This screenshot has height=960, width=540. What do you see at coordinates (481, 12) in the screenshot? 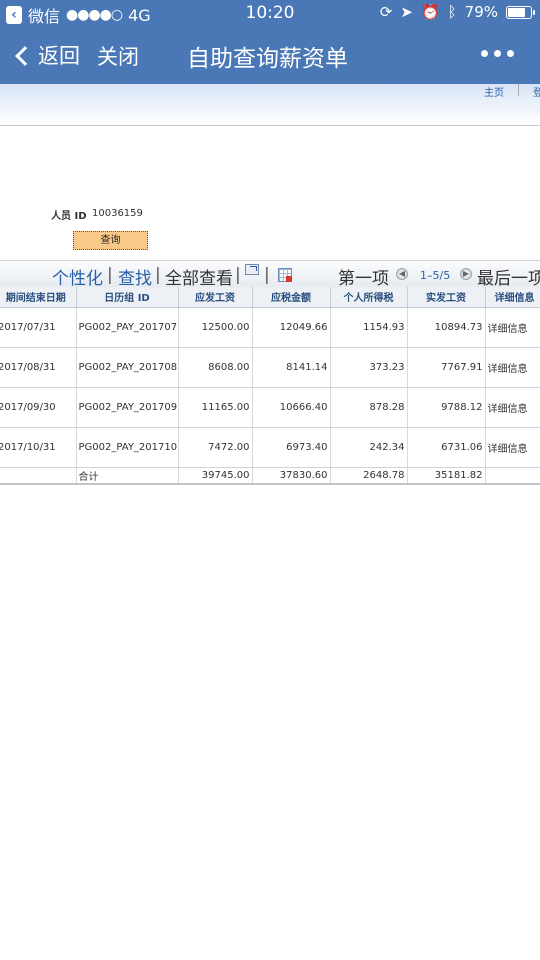
I see `battery-percent: 79%` at bounding box center [481, 12].